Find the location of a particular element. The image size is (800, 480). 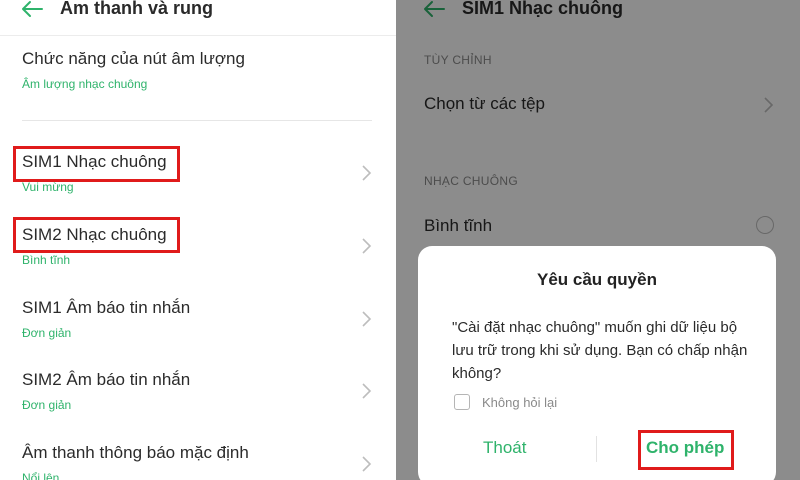

page-title: Âm thanh và rung is located at coordinates (137, 9).